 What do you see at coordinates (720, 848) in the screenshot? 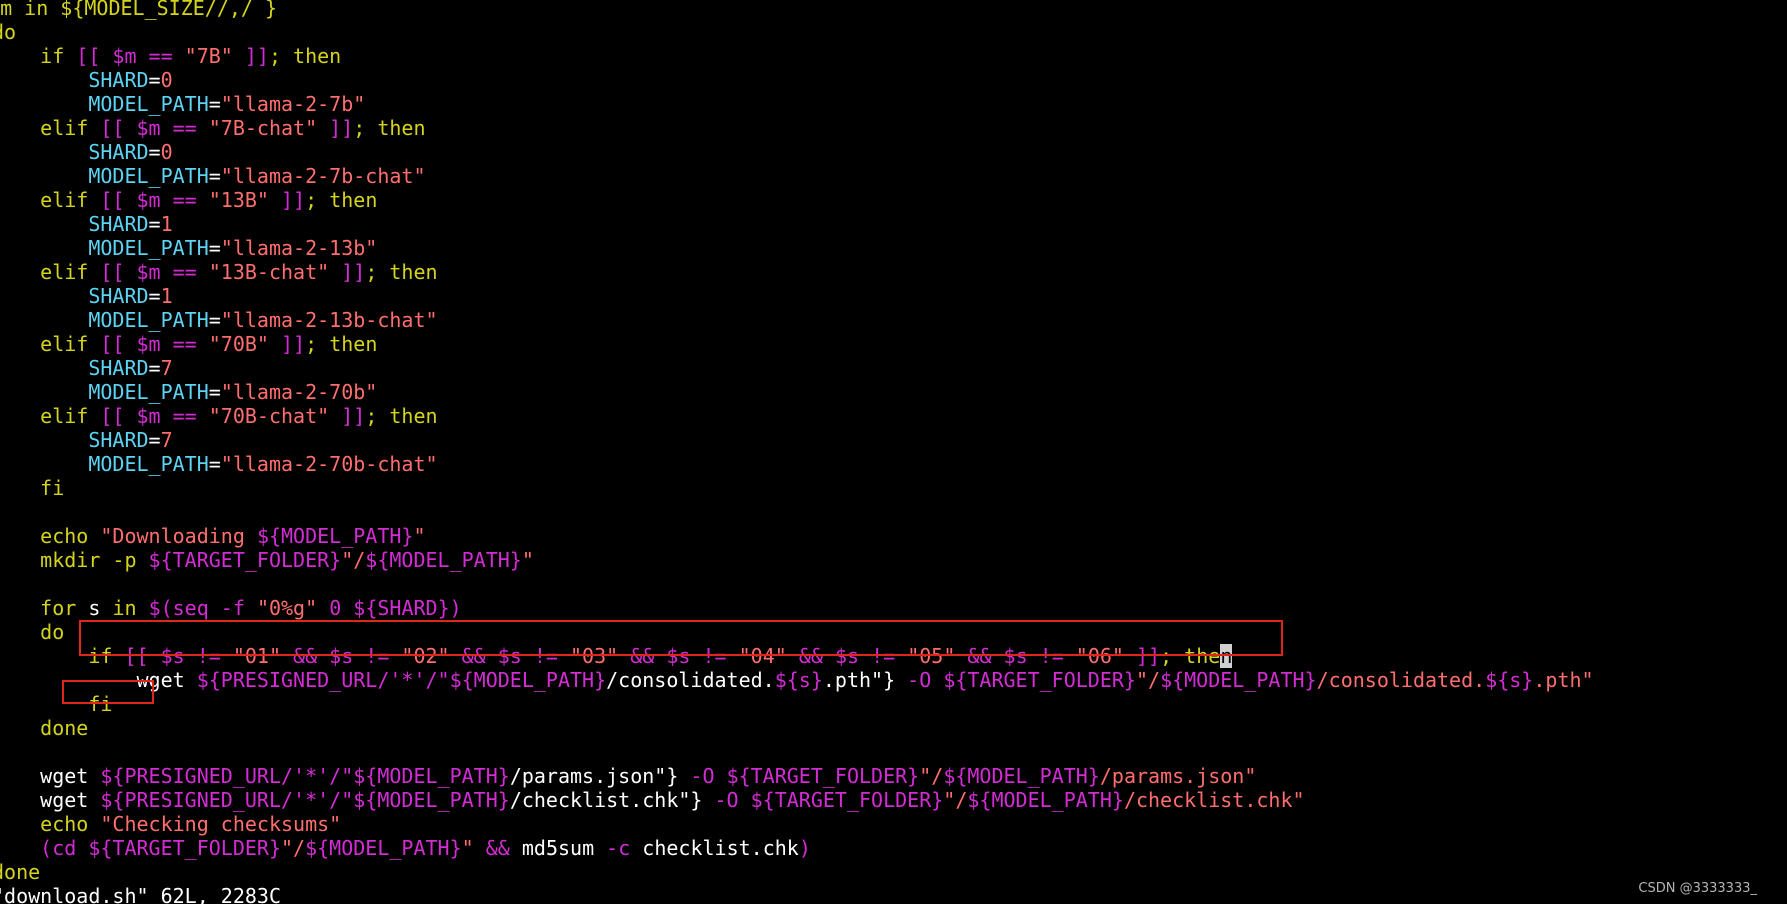
I see `code-token: checklist.chk` at bounding box center [720, 848].